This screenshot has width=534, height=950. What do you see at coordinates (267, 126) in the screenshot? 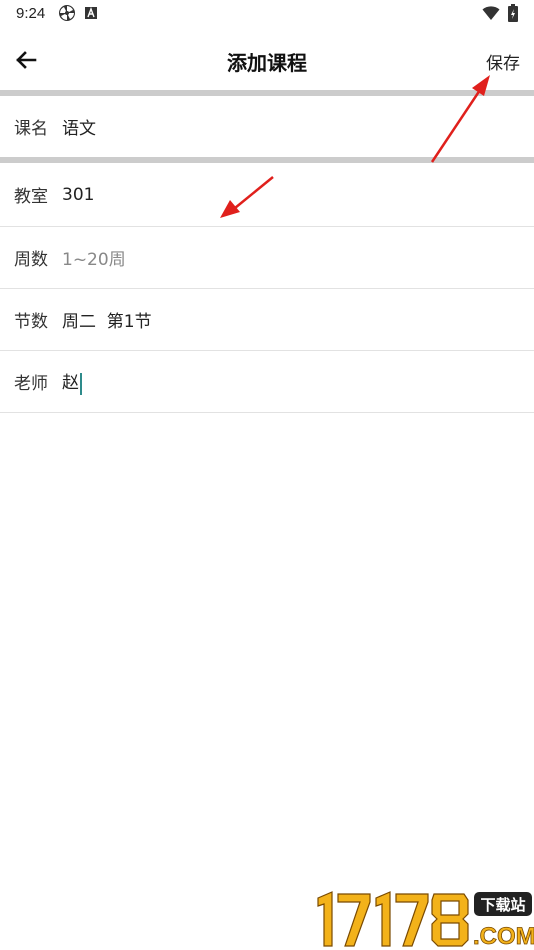
I see `course-name-row: 课名 语文` at bounding box center [267, 126].